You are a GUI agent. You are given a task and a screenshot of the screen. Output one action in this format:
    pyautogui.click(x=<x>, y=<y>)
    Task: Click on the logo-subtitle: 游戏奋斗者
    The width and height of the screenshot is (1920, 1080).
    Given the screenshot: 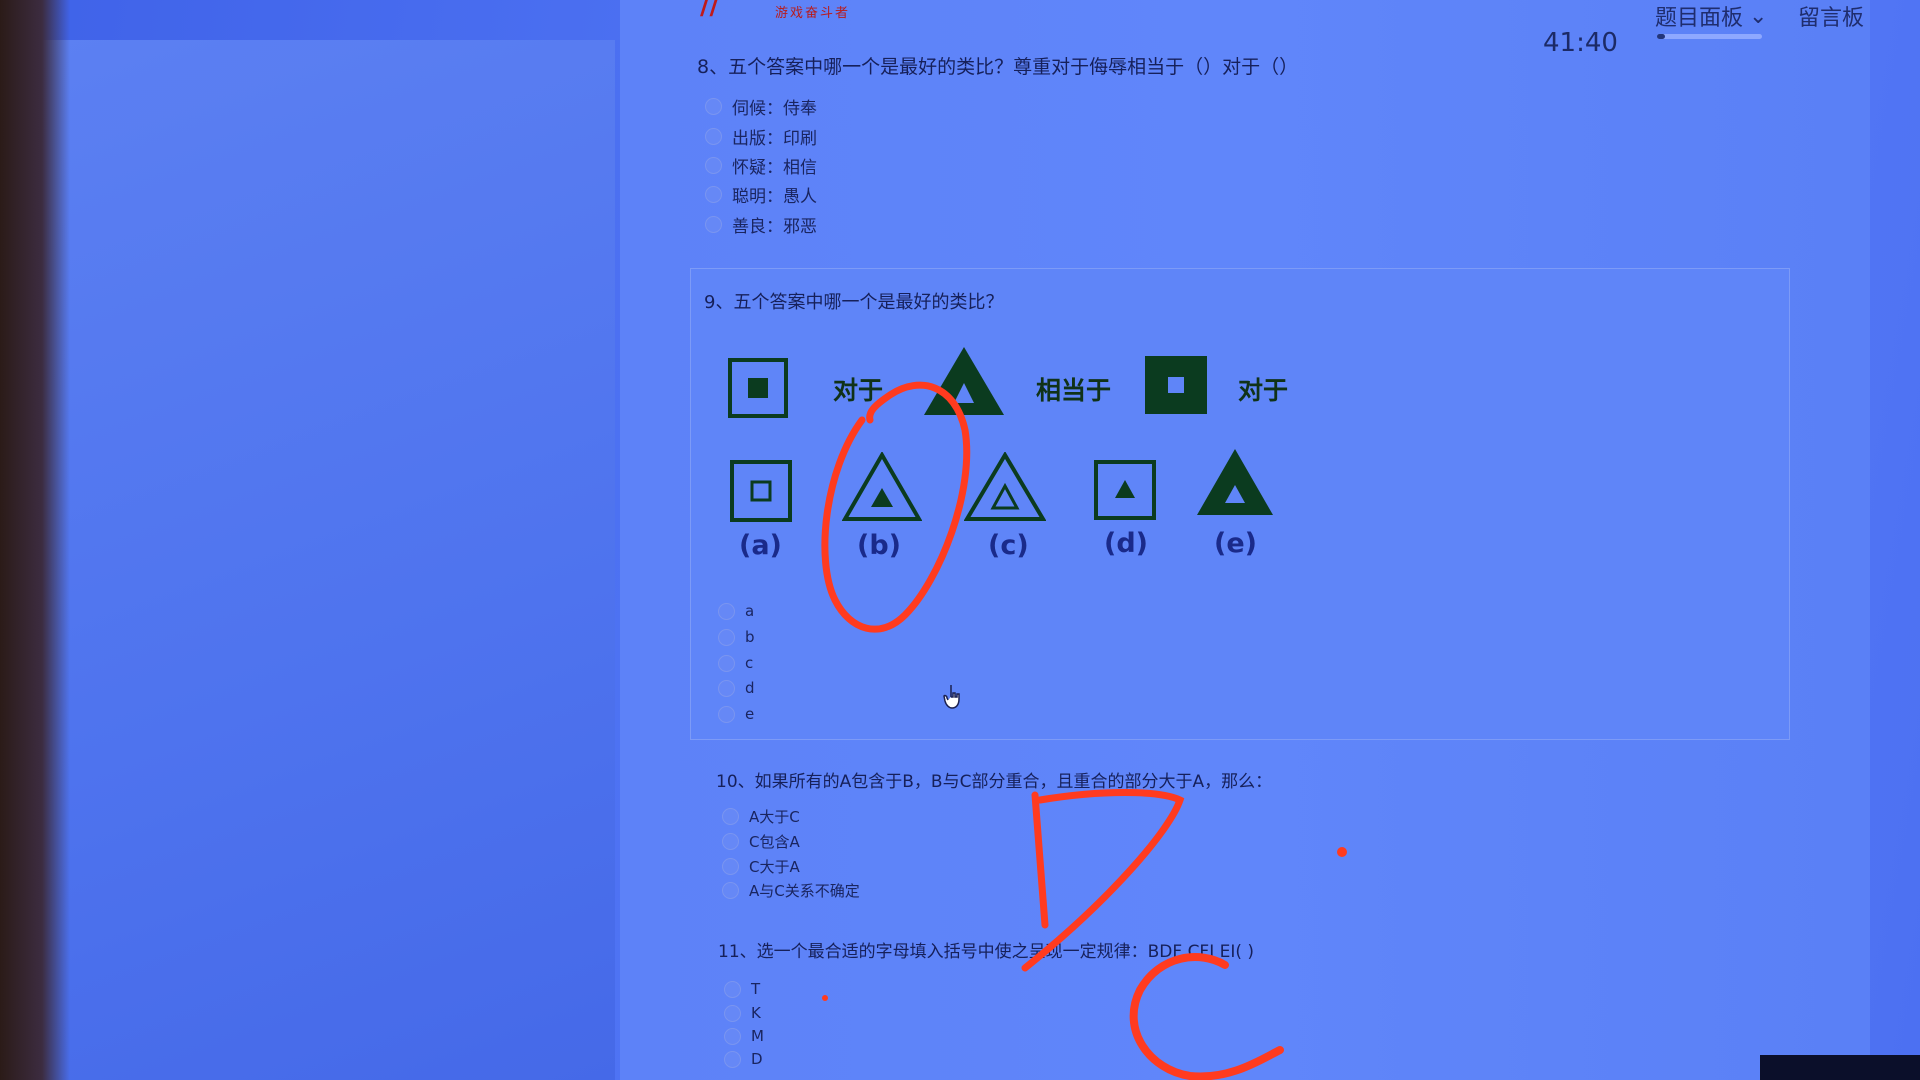 What is the action you would take?
    pyautogui.click(x=813, y=13)
    